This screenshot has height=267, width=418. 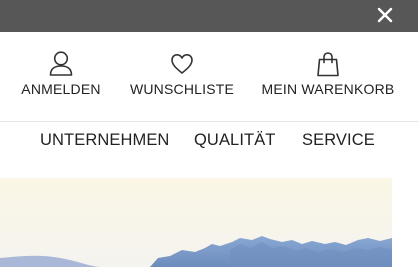 What do you see at coordinates (328, 64) in the screenshot?
I see `shopping-bag-icon` at bounding box center [328, 64].